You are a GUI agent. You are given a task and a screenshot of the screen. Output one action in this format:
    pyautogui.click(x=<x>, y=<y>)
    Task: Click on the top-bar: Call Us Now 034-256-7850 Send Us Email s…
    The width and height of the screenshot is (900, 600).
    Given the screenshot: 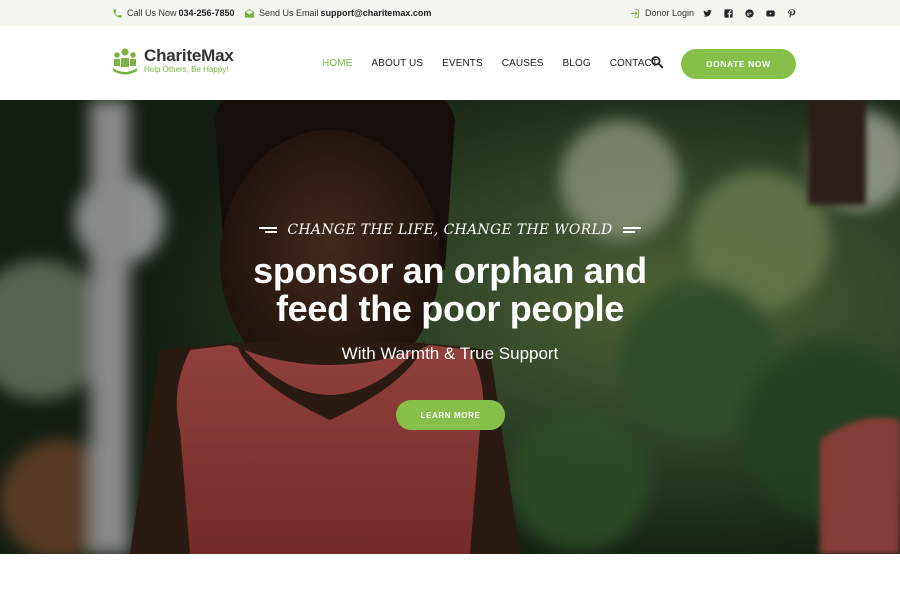 What is the action you would take?
    pyautogui.click(x=450, y=13)
    